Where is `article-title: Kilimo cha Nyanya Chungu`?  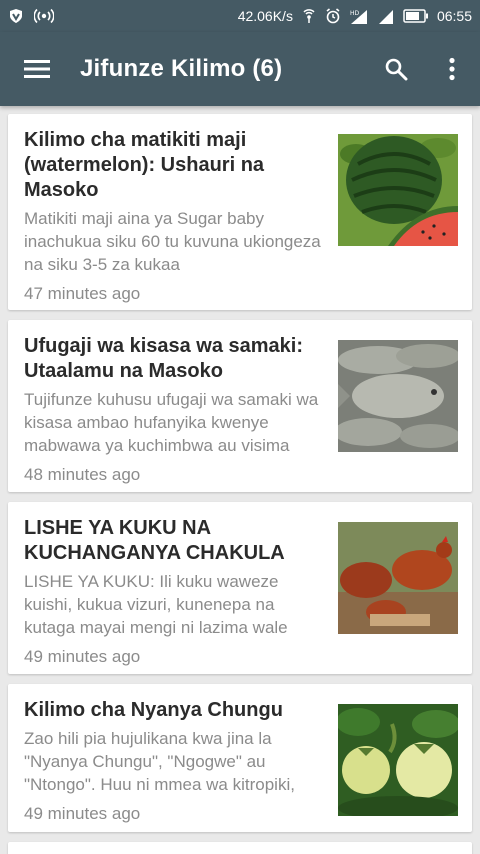 article-title: Kilimo cha Nyanya Chungu is located at coordinates (153, 710).